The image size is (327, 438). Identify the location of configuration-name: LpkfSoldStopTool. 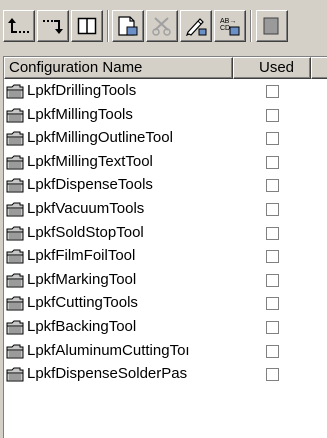
(85, 232).